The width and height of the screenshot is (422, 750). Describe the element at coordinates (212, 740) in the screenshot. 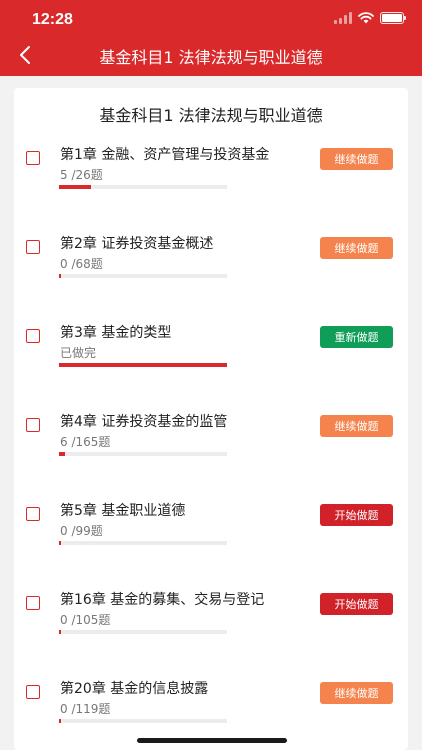

I see `home-indicator` at that location.